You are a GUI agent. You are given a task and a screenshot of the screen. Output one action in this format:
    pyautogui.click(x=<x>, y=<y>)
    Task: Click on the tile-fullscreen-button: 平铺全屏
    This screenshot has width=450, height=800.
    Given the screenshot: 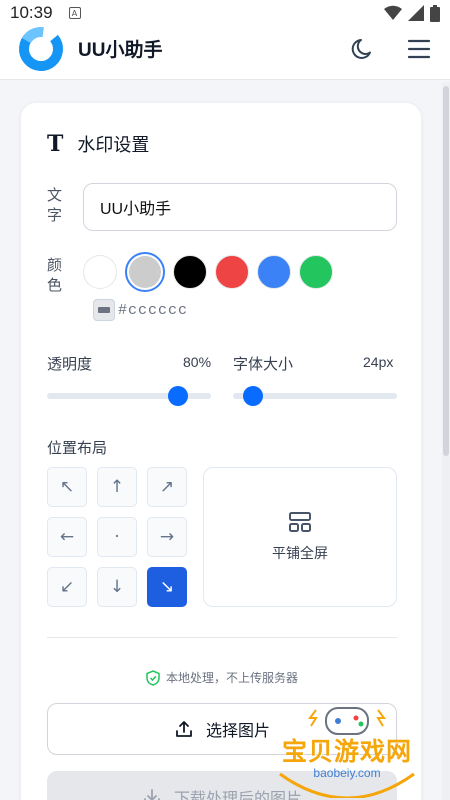 What is the action you would take?
    pyautogui.click(x=300, y=537)
    